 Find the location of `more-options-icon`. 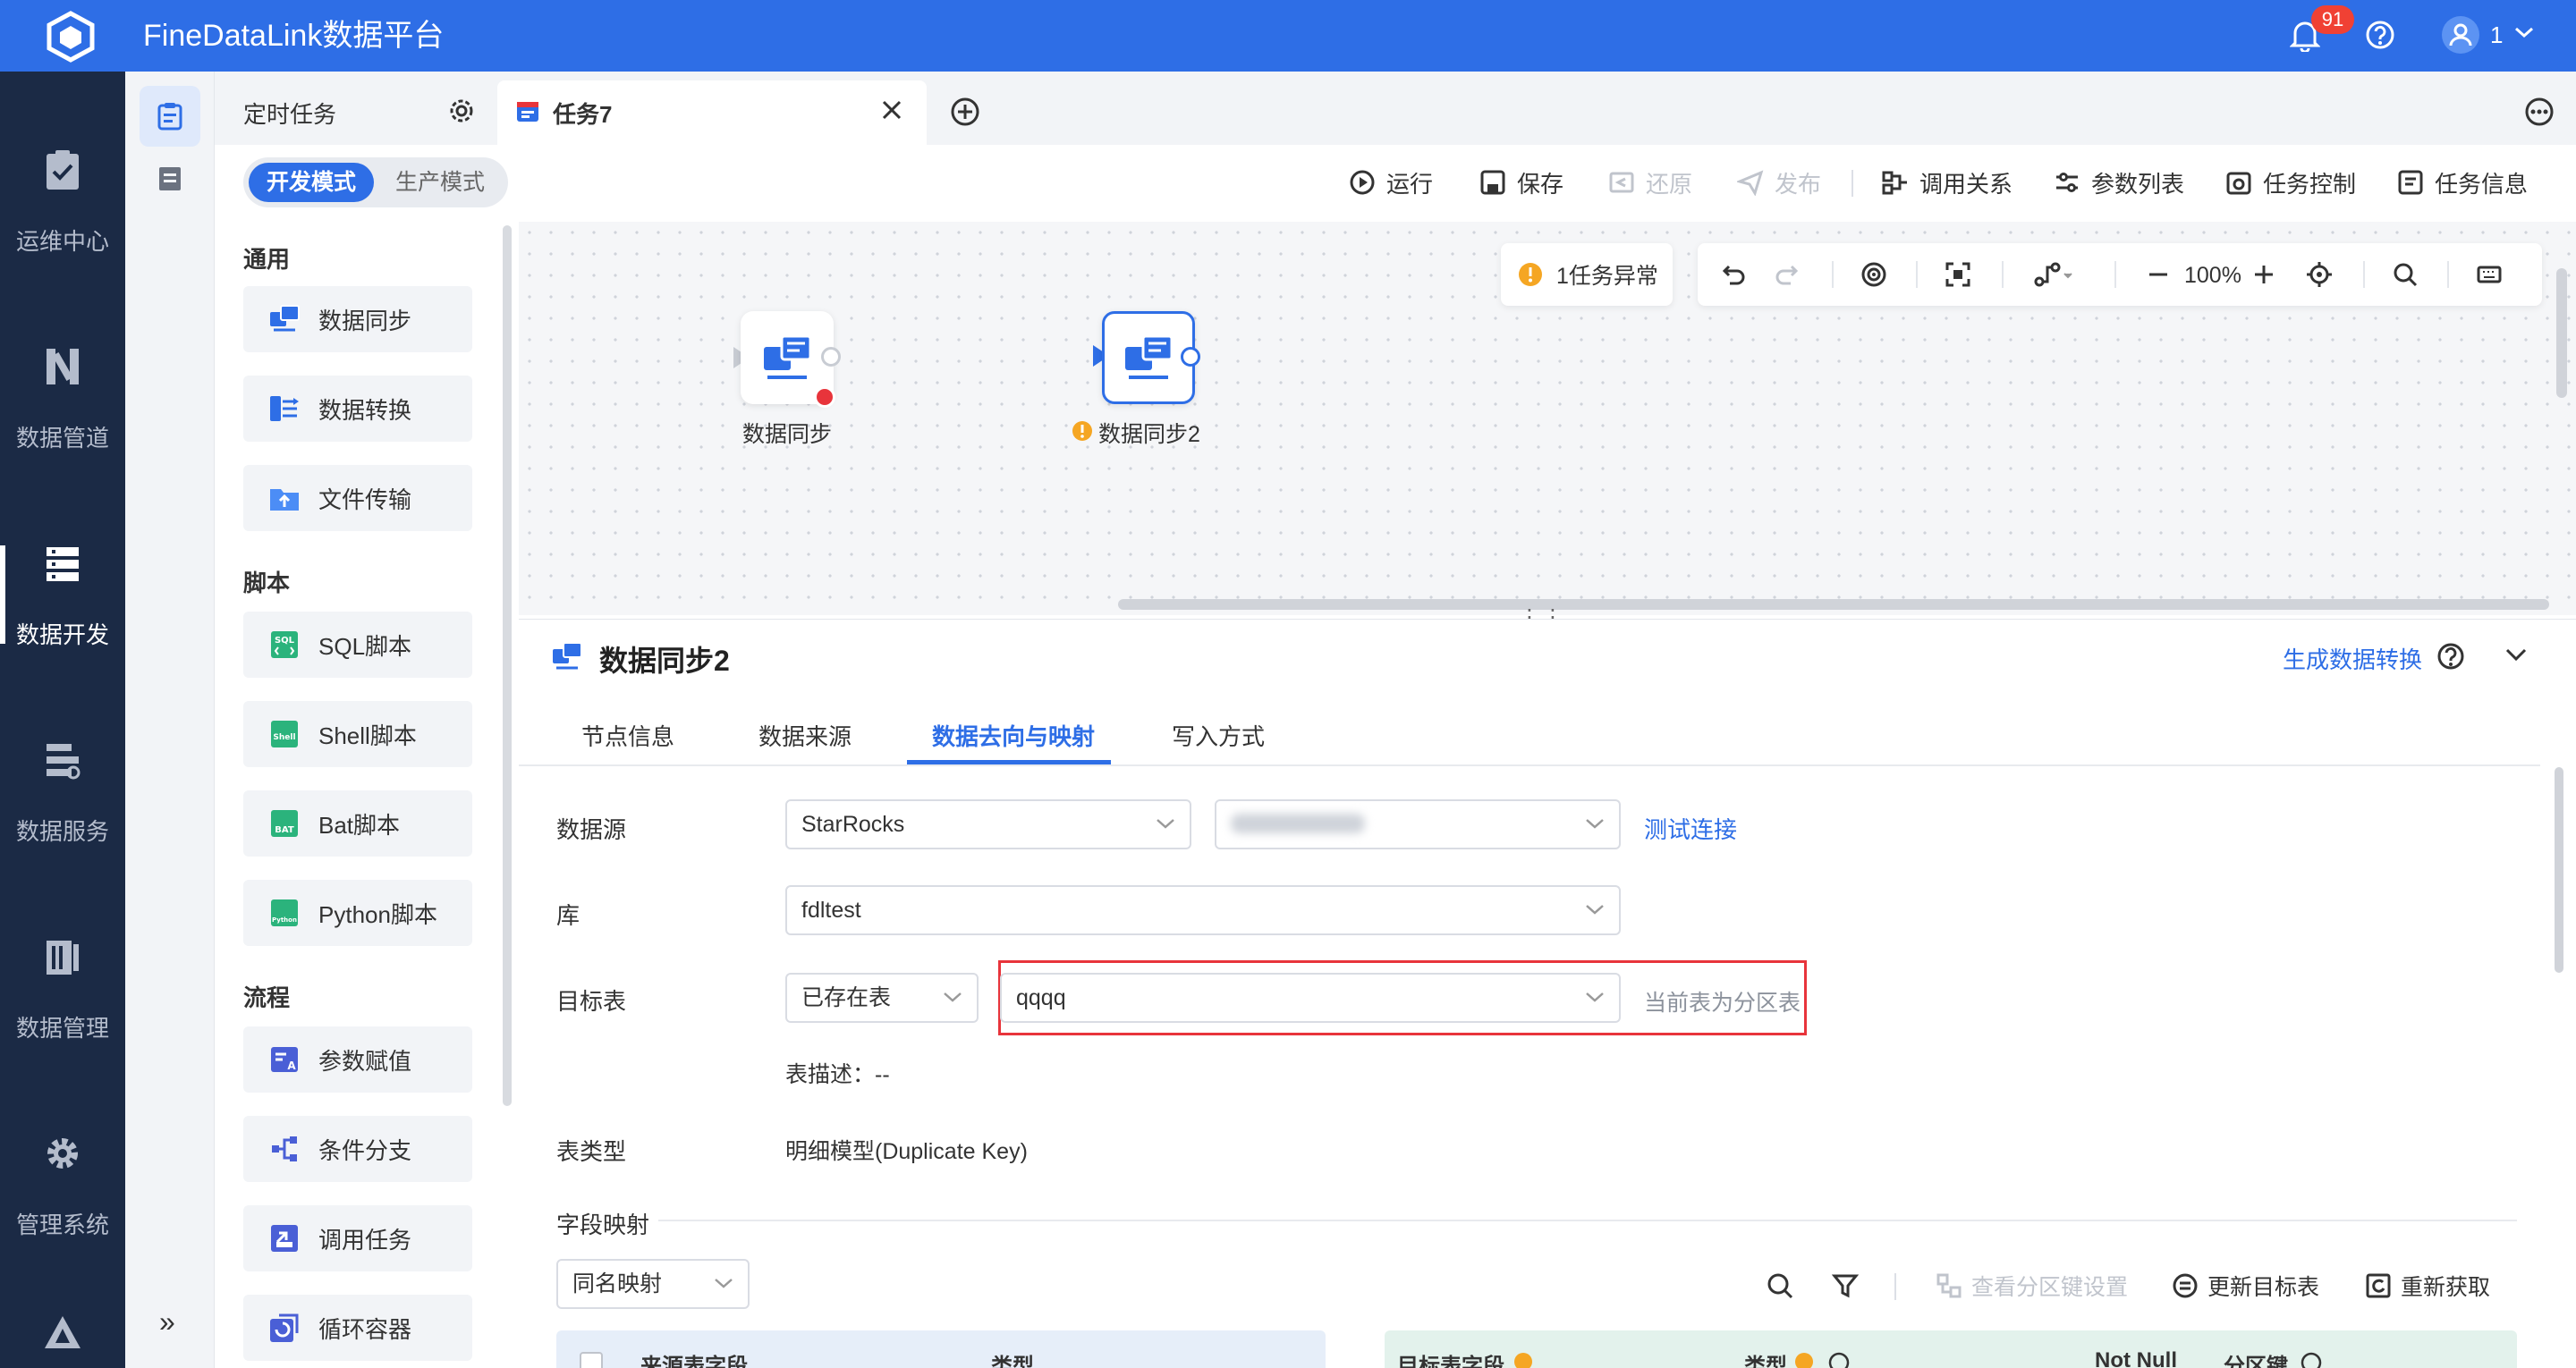

more-options-icon is located at coordinates (2539, 112).